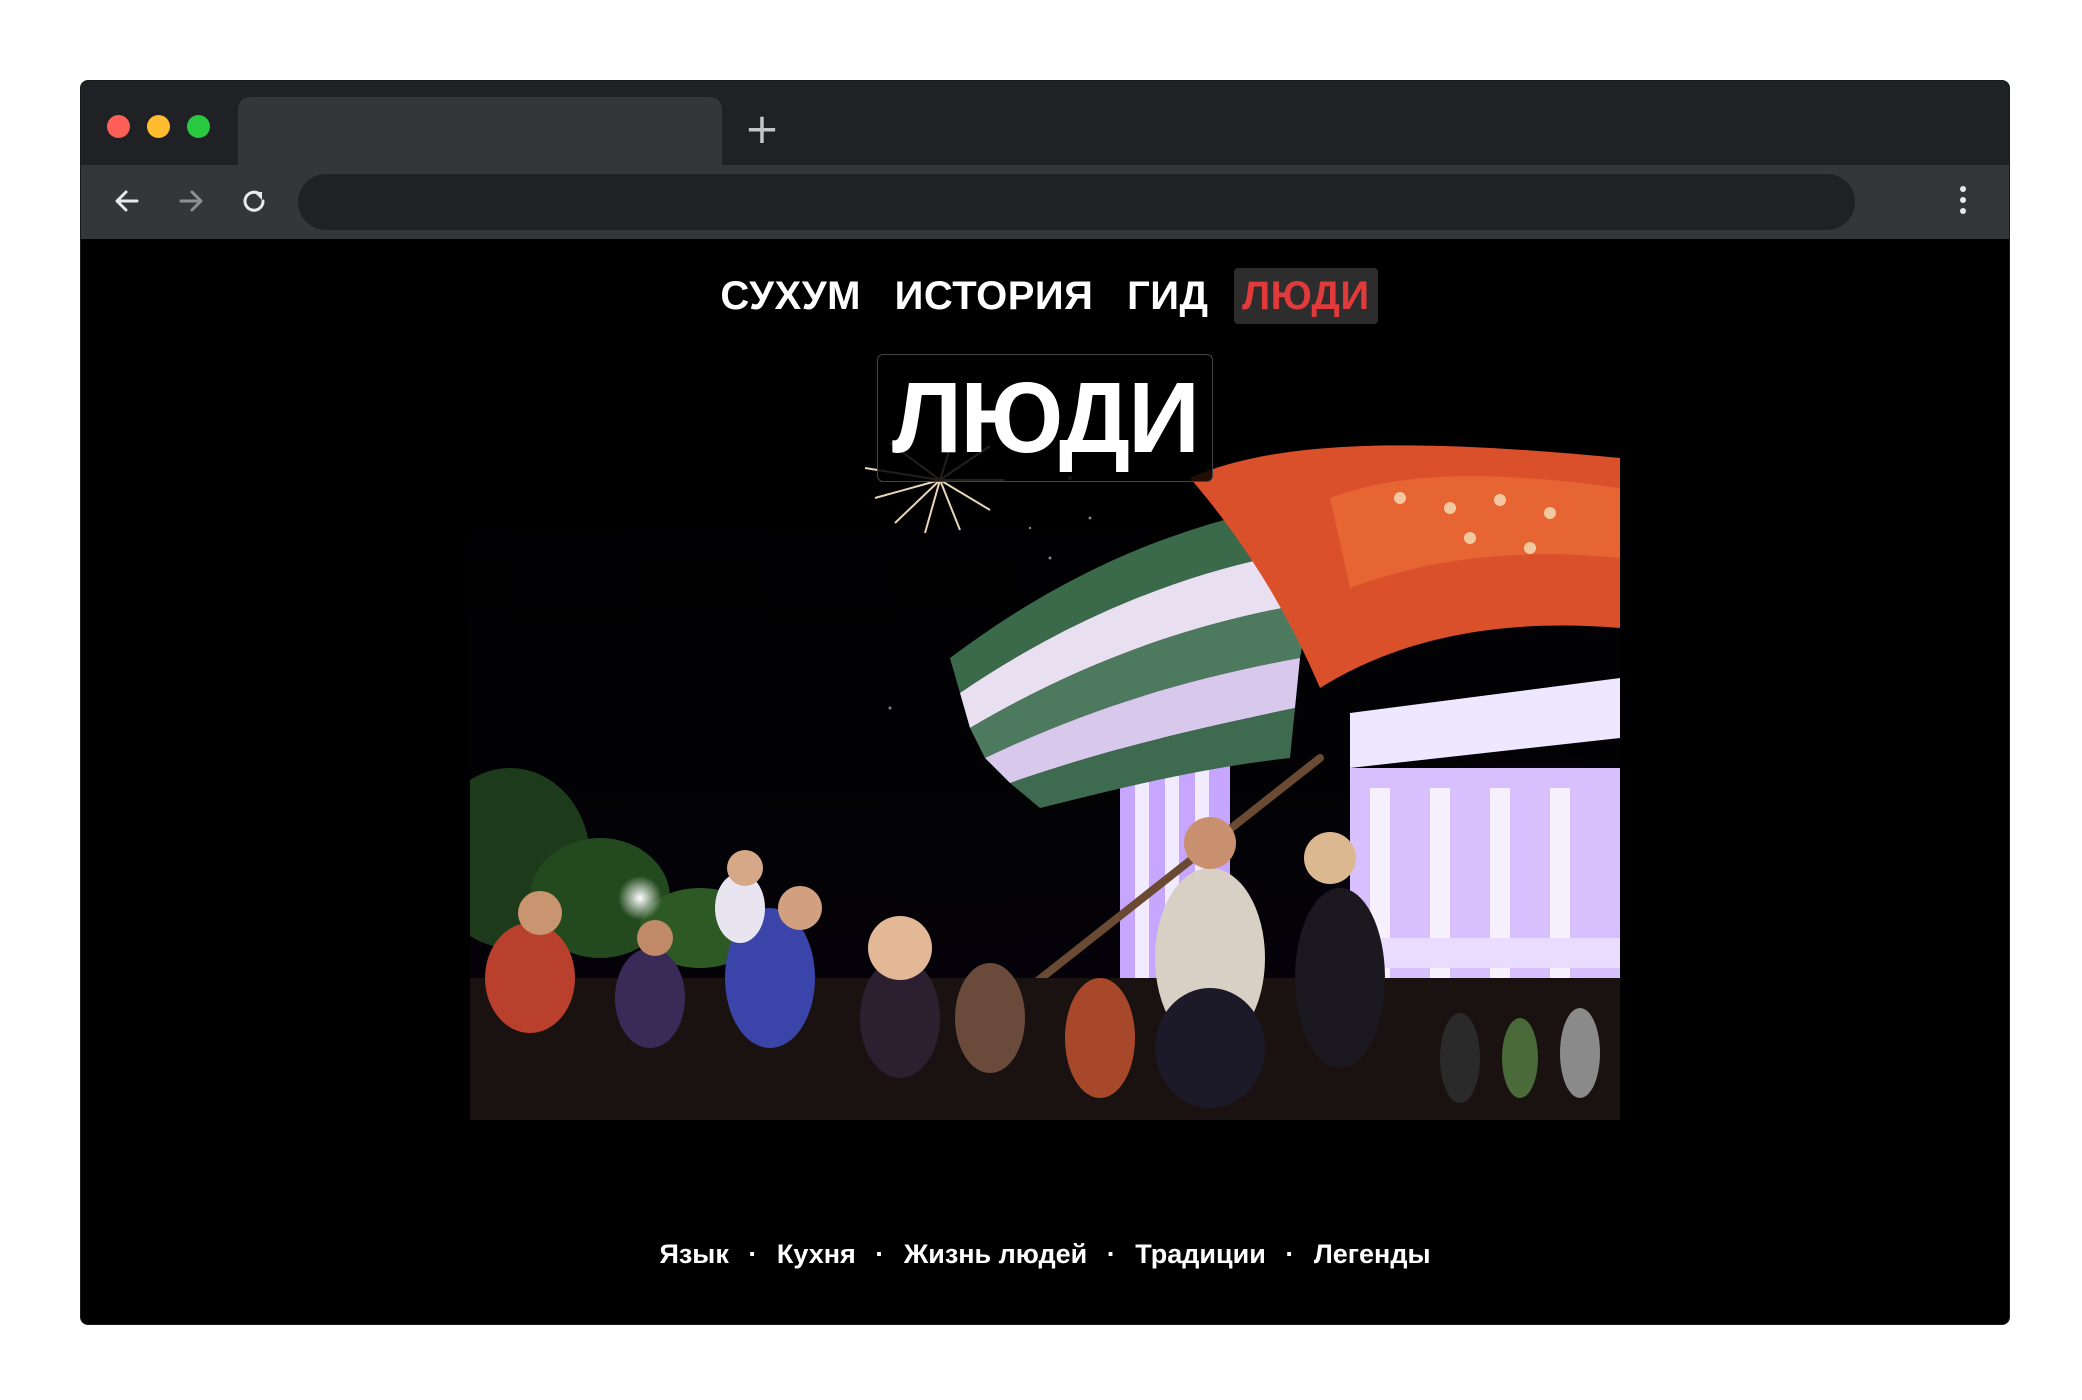 This screenshot has height=1400, width=2082. I want to click on forward-button, so click(191, 201).